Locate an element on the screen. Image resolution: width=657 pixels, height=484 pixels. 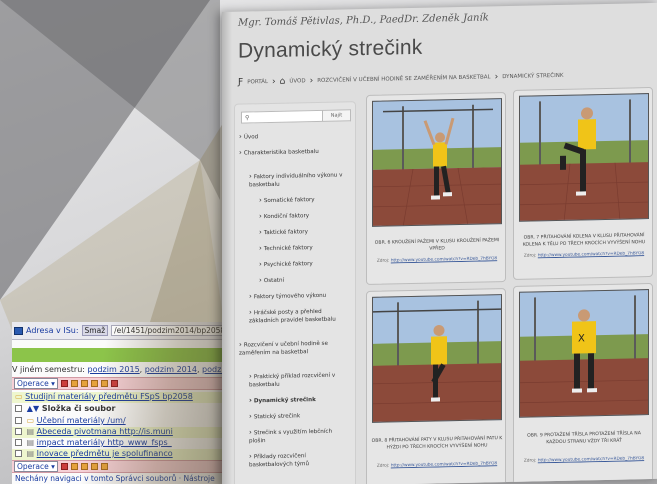
search-input: ⚲ is located at coordinates (282, 116).